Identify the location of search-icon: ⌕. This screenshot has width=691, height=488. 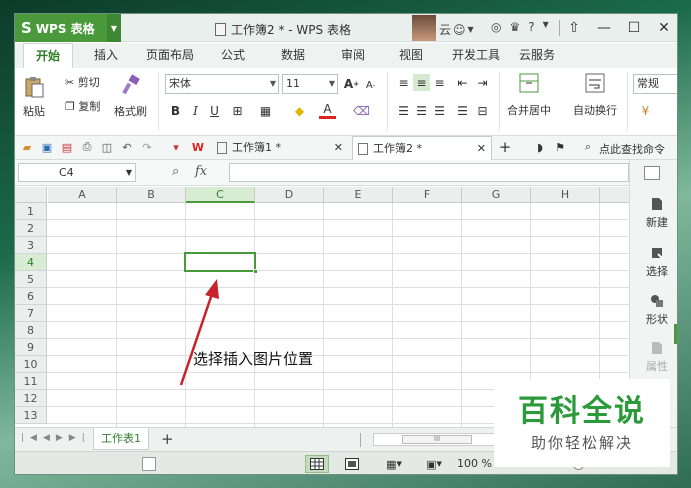
(588, 147).